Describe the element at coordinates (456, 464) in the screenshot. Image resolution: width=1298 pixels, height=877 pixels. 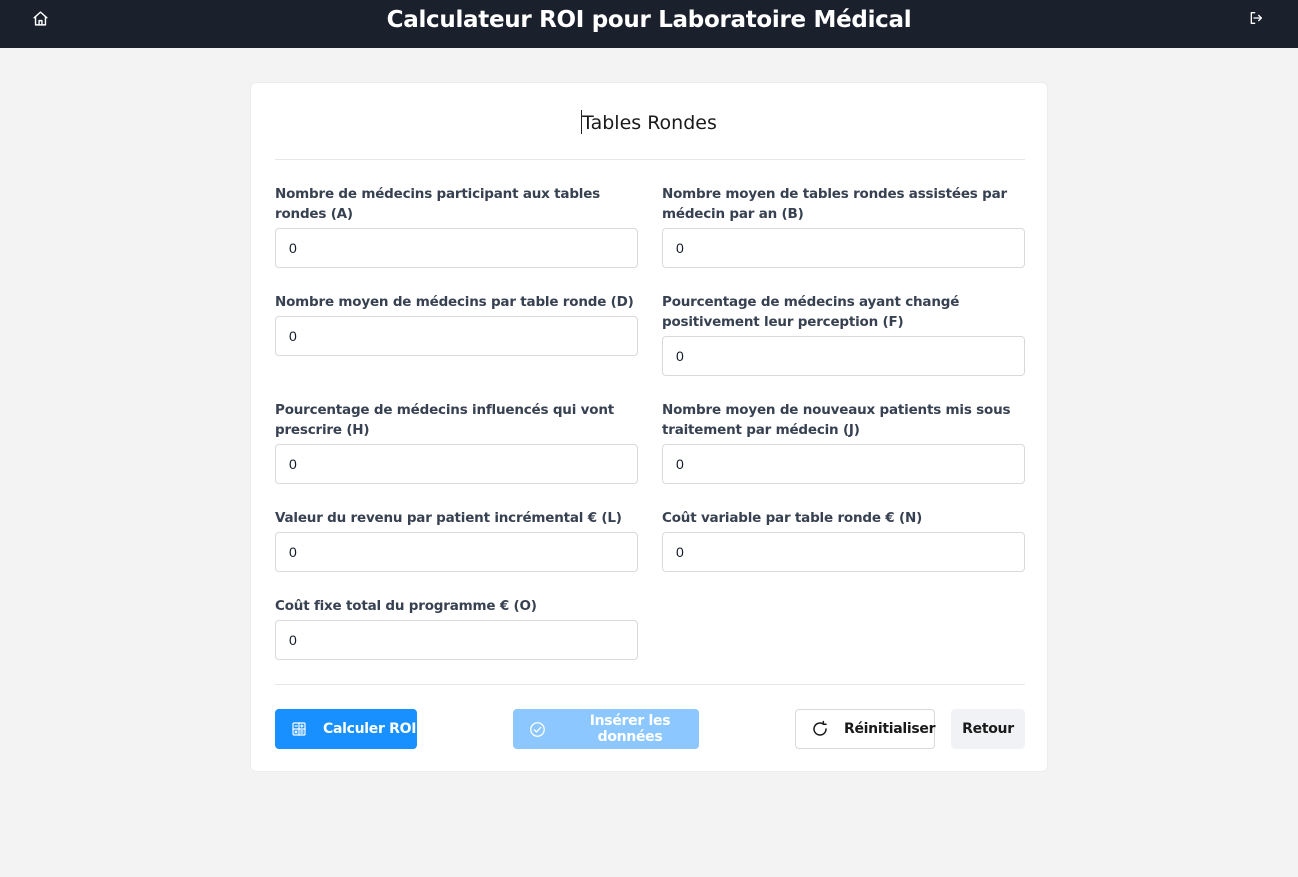
I see `prescription-input` at that location.